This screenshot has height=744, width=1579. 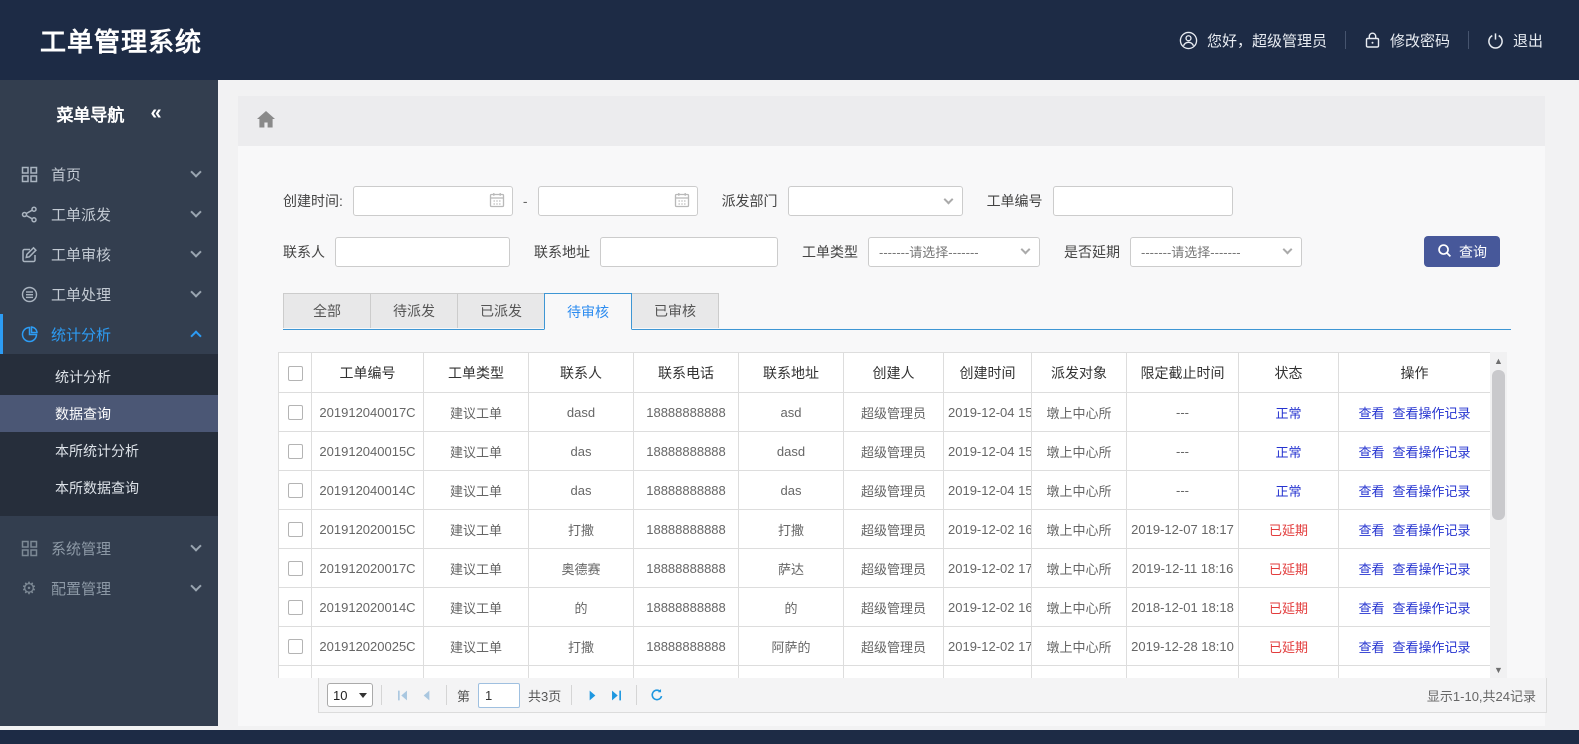 What do you see at coordinates (1288, 372) in the screenshot?
I see `column-header: 状态` at bounding box center [1288, 372].